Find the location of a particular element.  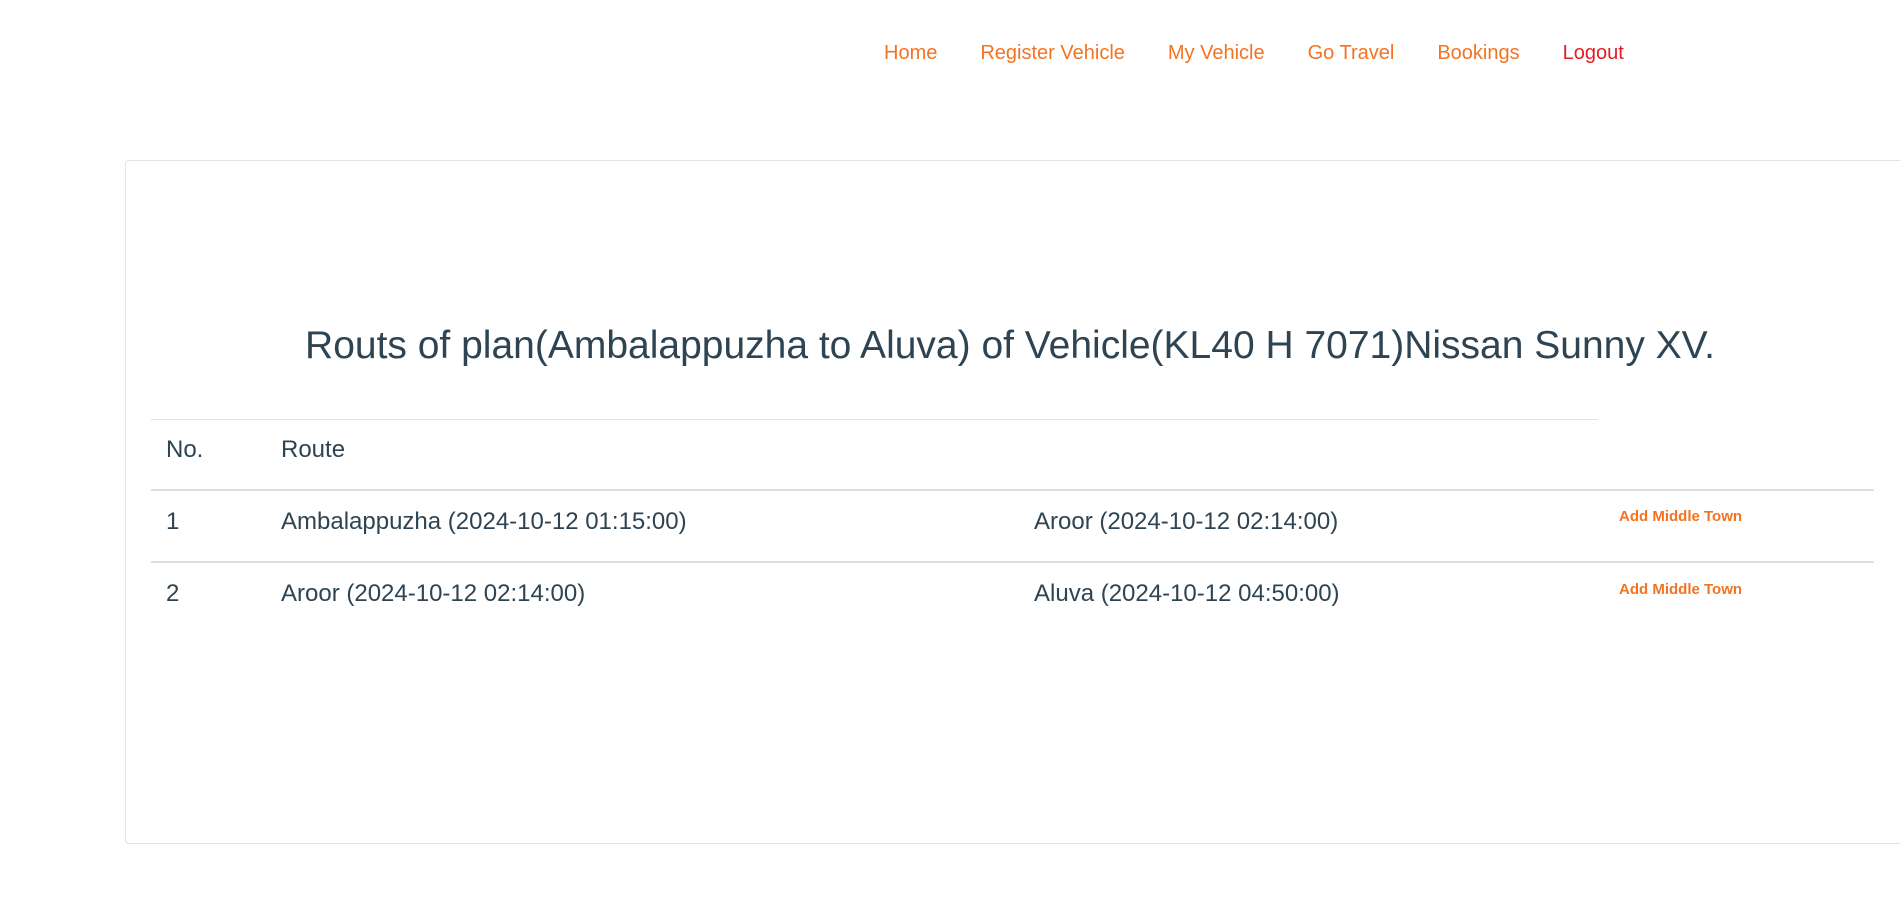

table-top-divider is located at coordinates (874, 419).